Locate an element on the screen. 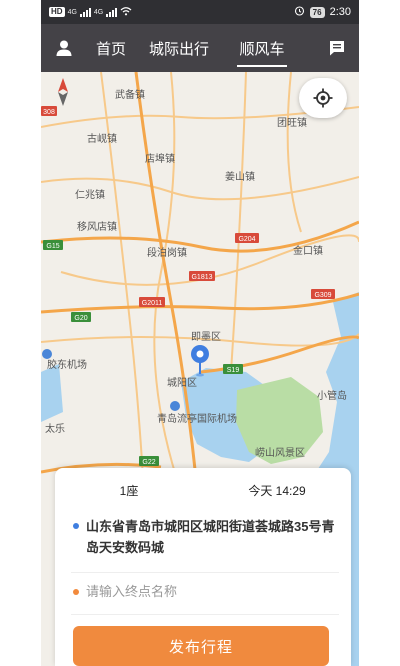 This screenshot has height=666, width=400. clock-time: 2:30 is located at coordinates (340, 12).